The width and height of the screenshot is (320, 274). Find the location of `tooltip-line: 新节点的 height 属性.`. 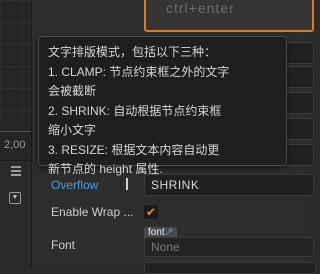

tooltip-line: 新节点的 height 属性. is located at coordinates (105, 169).